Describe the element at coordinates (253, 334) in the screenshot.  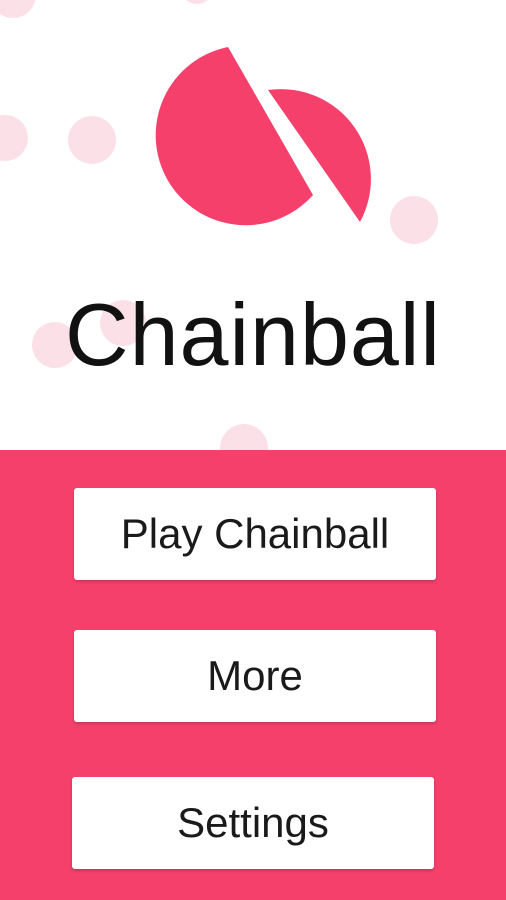
I see `game-title: Chainball` at that location.